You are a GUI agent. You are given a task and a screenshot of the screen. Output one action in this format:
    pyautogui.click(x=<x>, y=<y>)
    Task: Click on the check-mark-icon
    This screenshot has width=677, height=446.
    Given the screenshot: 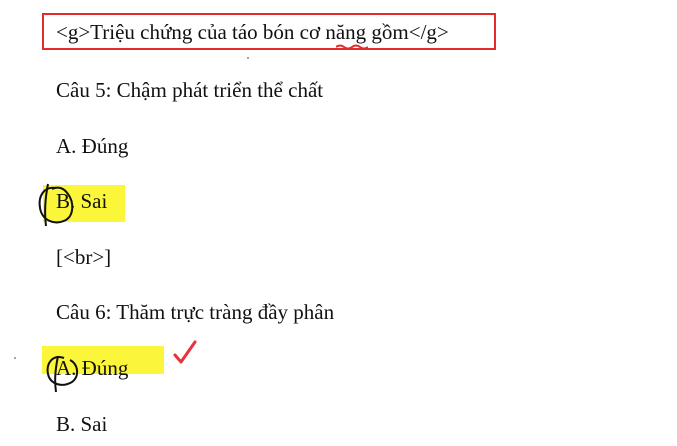 What is the action you would take?
    pyautogui.click(x=185, y=352)
    